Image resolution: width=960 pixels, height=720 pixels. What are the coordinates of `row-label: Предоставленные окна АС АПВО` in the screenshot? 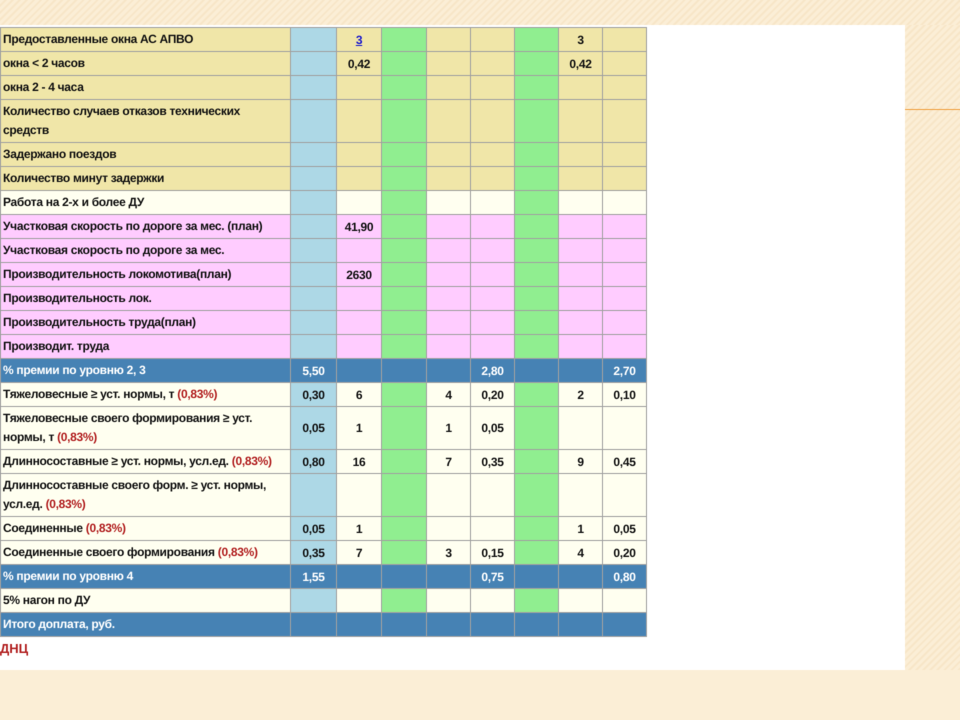 It's located at (145, 40).